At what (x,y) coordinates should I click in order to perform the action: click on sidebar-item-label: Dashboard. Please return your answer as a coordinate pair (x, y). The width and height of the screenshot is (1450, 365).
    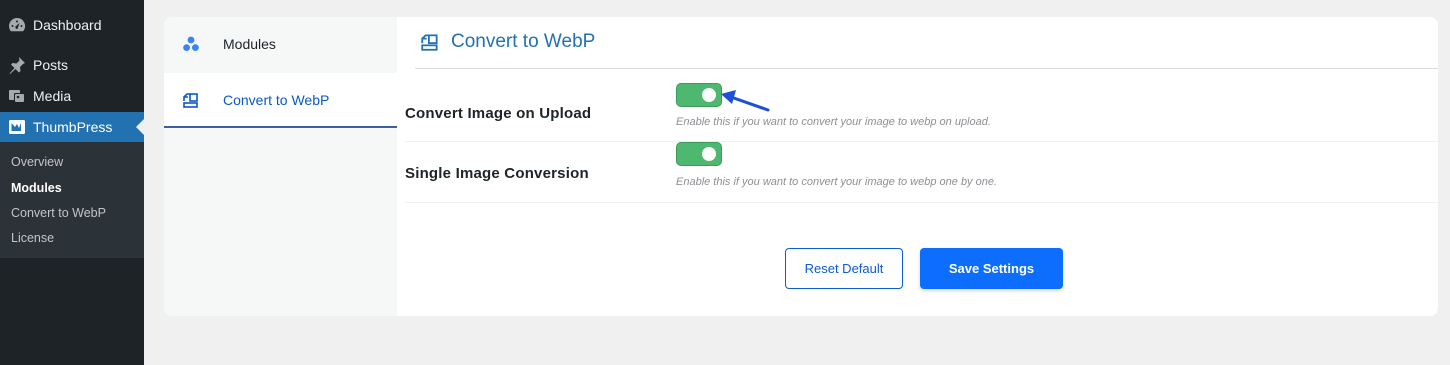
    Looking at the image, I should click on (67, 25).